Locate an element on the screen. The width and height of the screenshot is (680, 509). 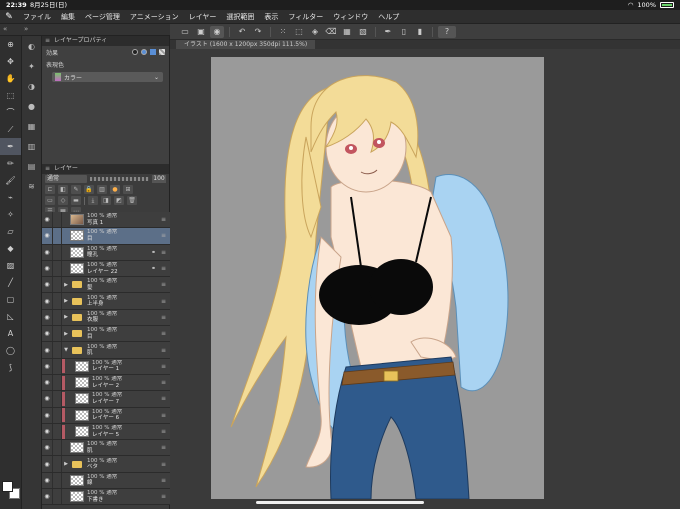
menu-help: ヘルプ is located at coordinates (388, 17).